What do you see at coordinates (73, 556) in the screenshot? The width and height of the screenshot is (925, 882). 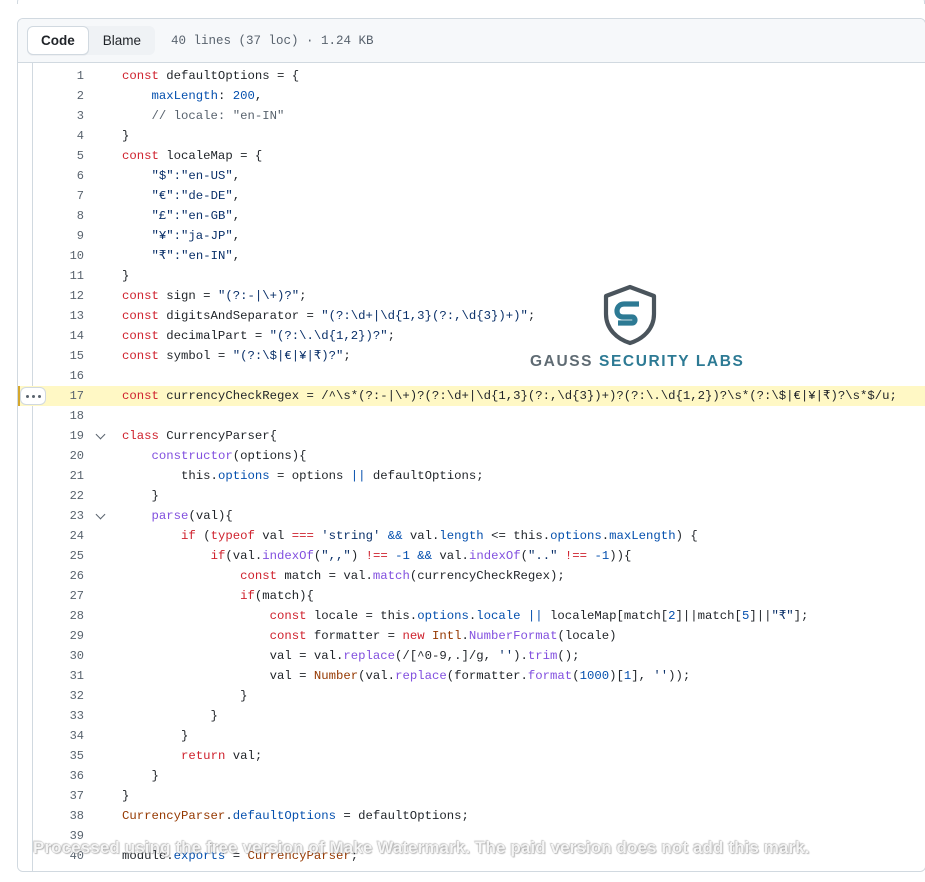 I see `line-number: 25` at bounding box center [73, 556].